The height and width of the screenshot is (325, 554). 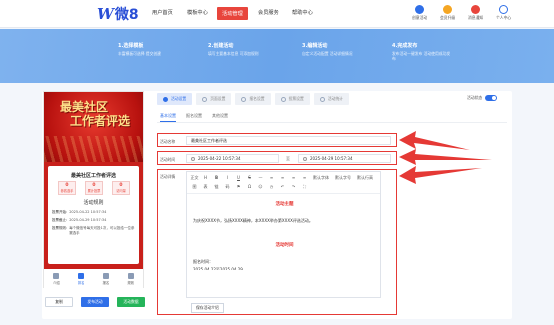 I want to click on preview-actions: 复制 发布活动 活动数据, so click(x=95, y=302).